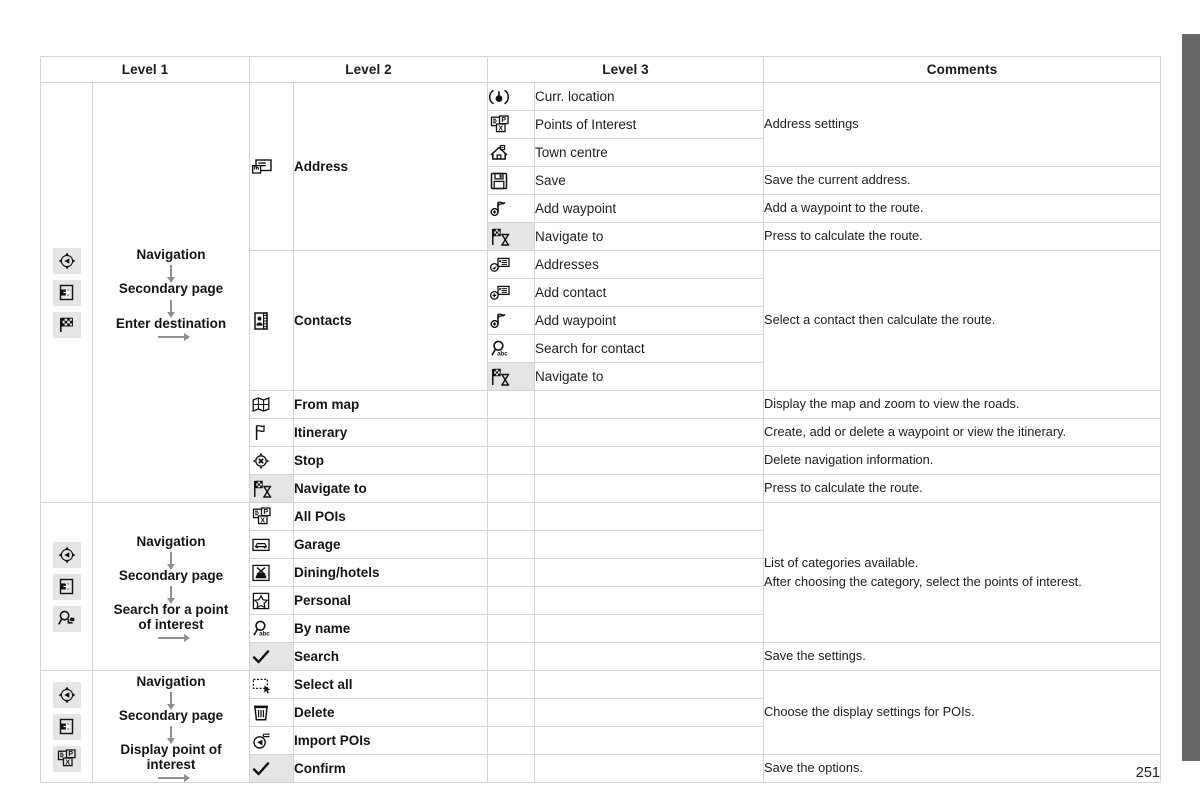 Image resolution: width=1200 pixels, height=800 pixels. What do you see at coordinates (1191, 397) in the screenshot?
I see `page-edge-marker` at bounding box center [1191, 397].